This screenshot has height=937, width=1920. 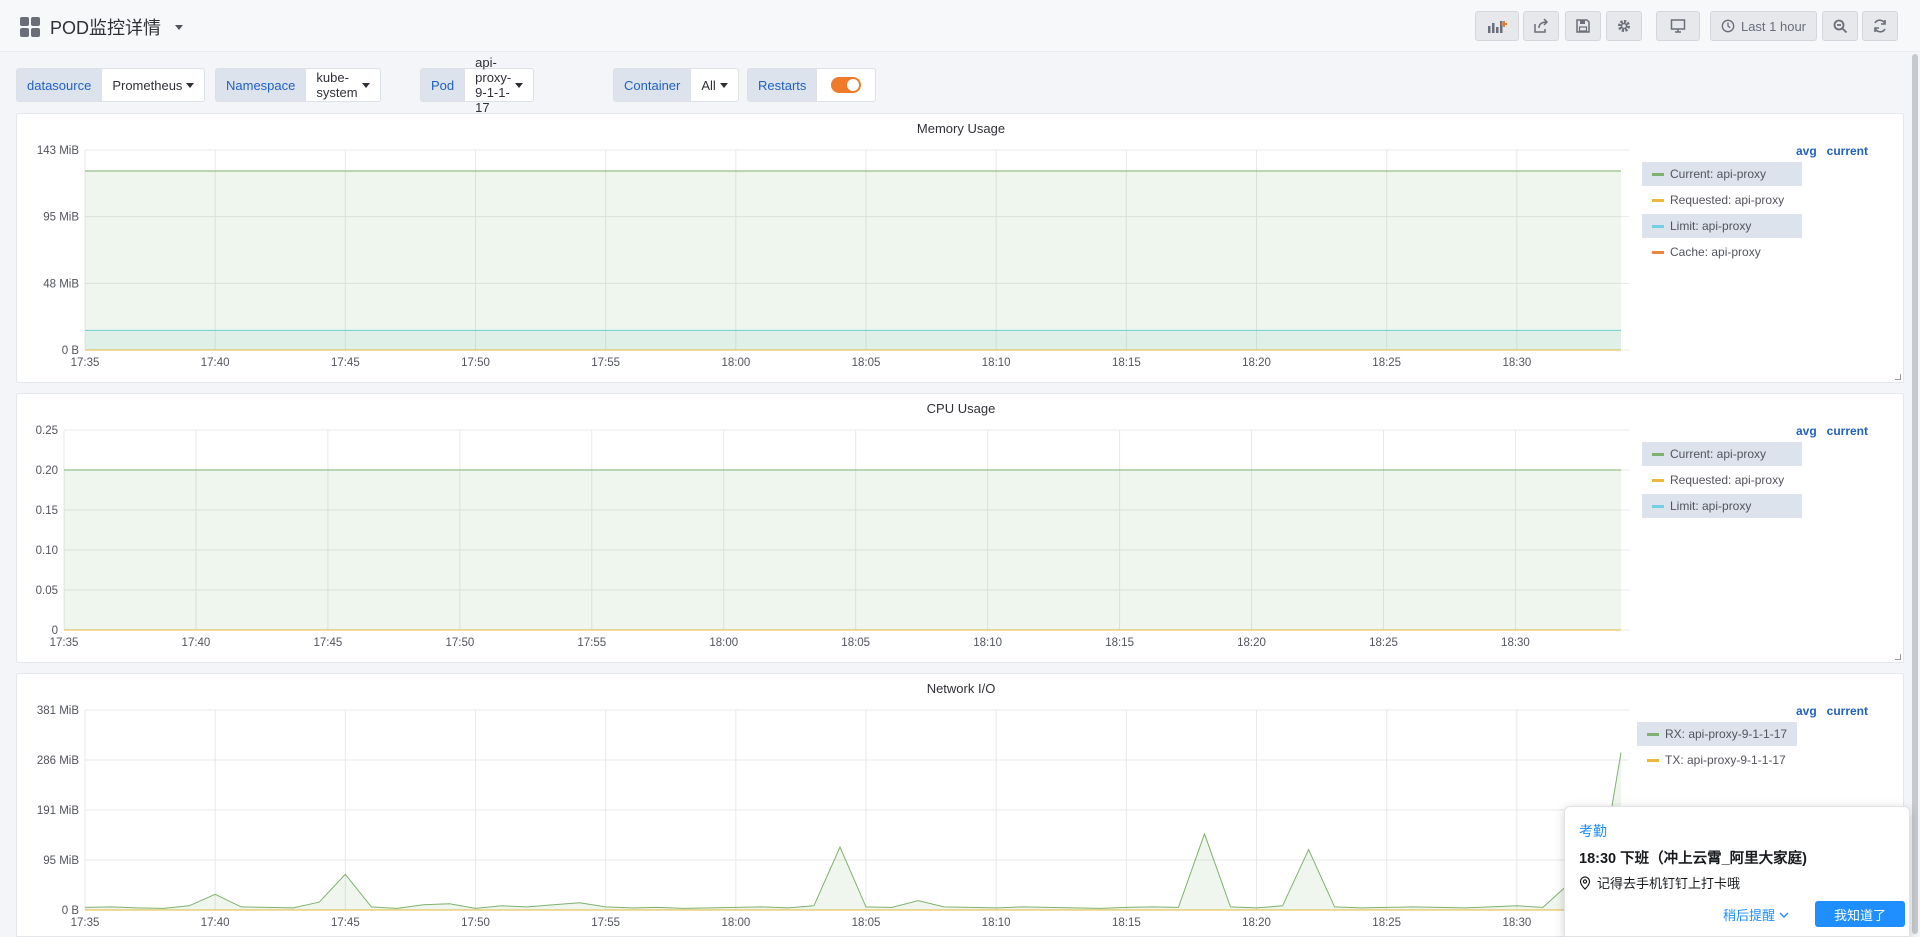 I want to click on restarts-toggle, so click(x=846, y=85).